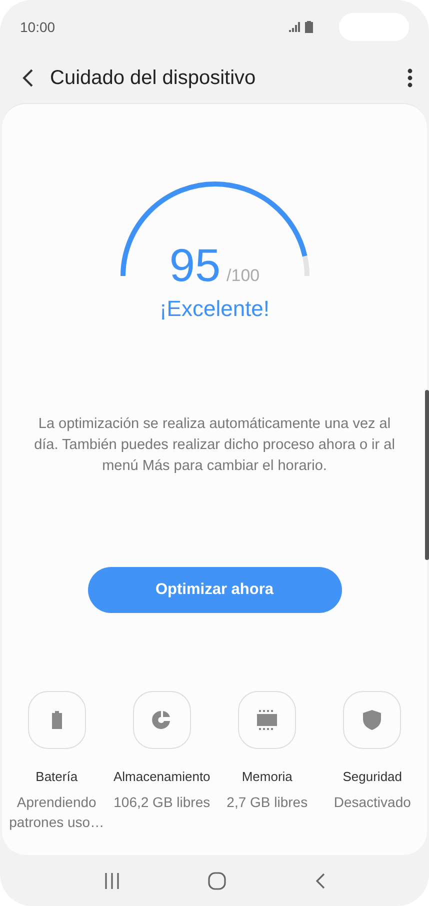  Describe the element at coordinates (410, 78) in the screenshot. I see `more-options-icon` at that location.